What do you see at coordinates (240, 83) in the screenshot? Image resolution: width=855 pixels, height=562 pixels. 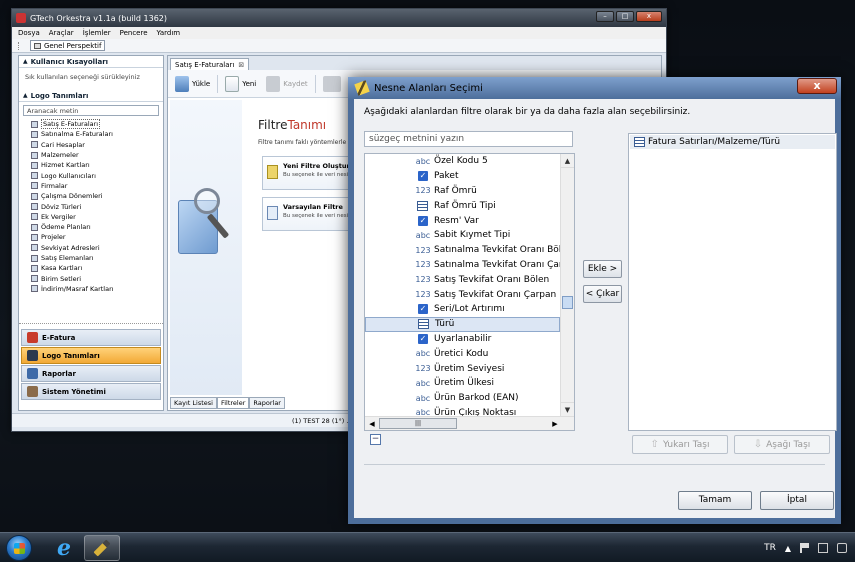 I see `new-button: Yeni` at bounding box center [240, 83].